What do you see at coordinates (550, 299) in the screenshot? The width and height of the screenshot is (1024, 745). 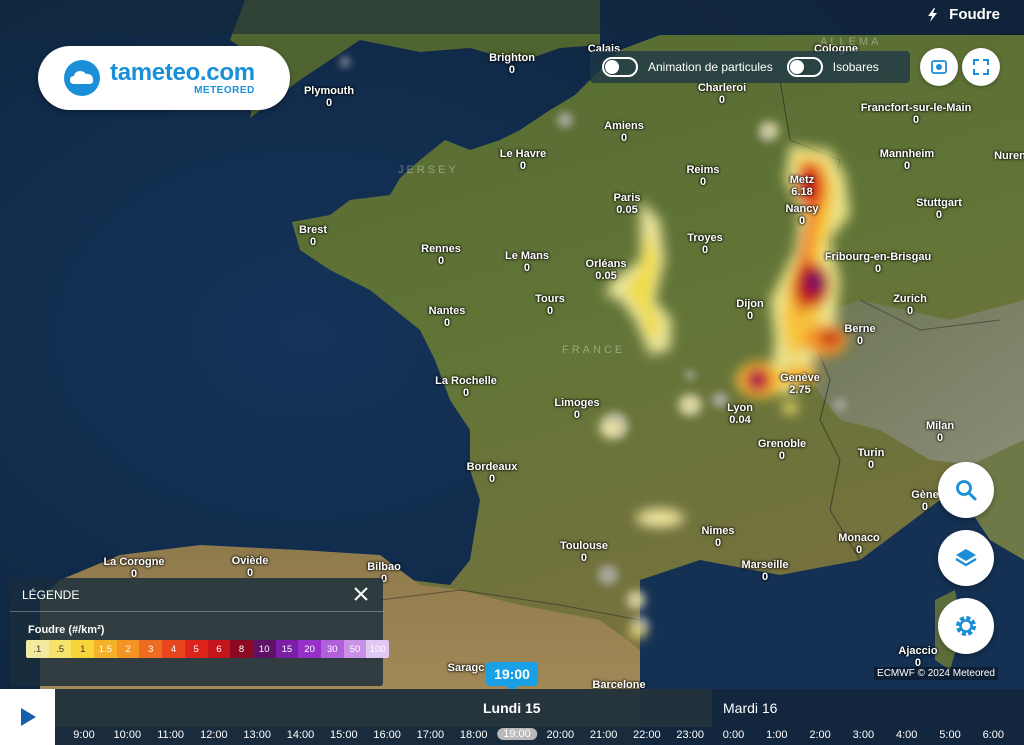 I see `city-name: Tours` at bounding box center [550, 299].